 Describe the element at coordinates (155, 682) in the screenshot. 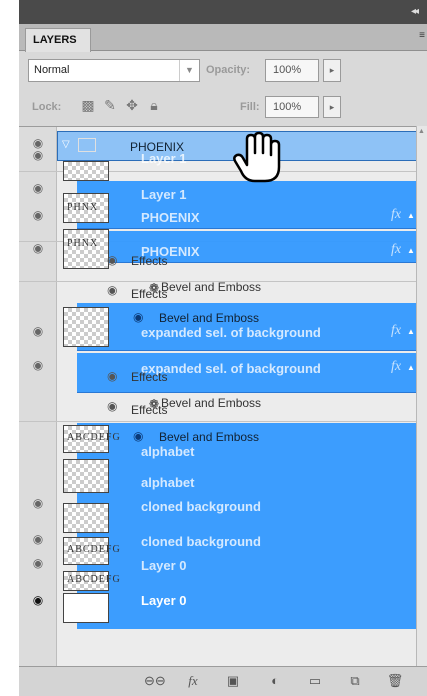

I see `link-layers-icon: ⊖⊖` at that location.